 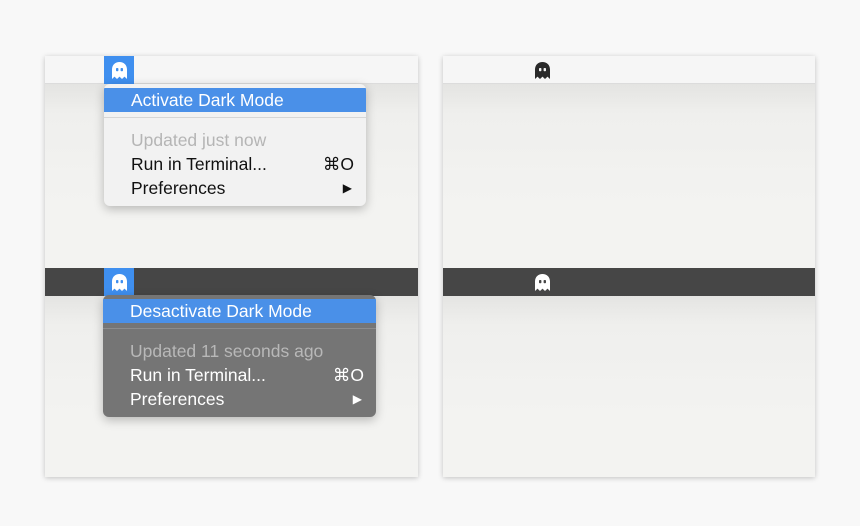 What do you see at coordinates (199, 139) in the screenshot?
I see `update-status-label: Updated just now` at bounding box center [199, 139].